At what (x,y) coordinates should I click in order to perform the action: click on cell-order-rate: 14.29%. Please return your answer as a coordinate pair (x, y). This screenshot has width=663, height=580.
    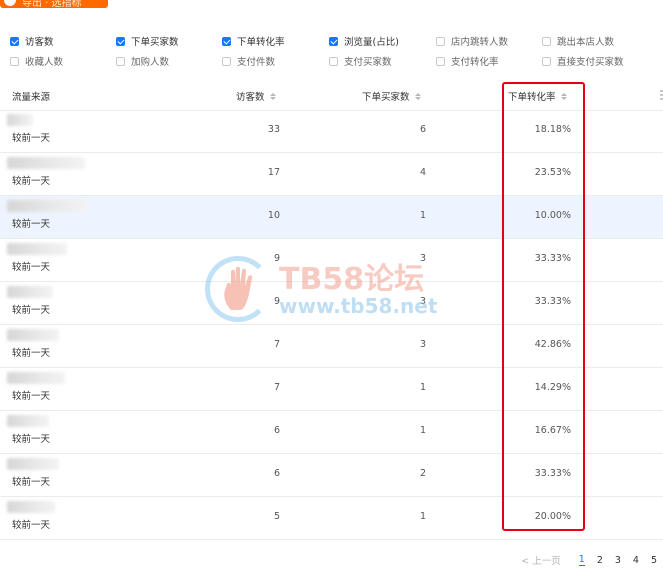
    Looking at the image, I should click on (552, 387).